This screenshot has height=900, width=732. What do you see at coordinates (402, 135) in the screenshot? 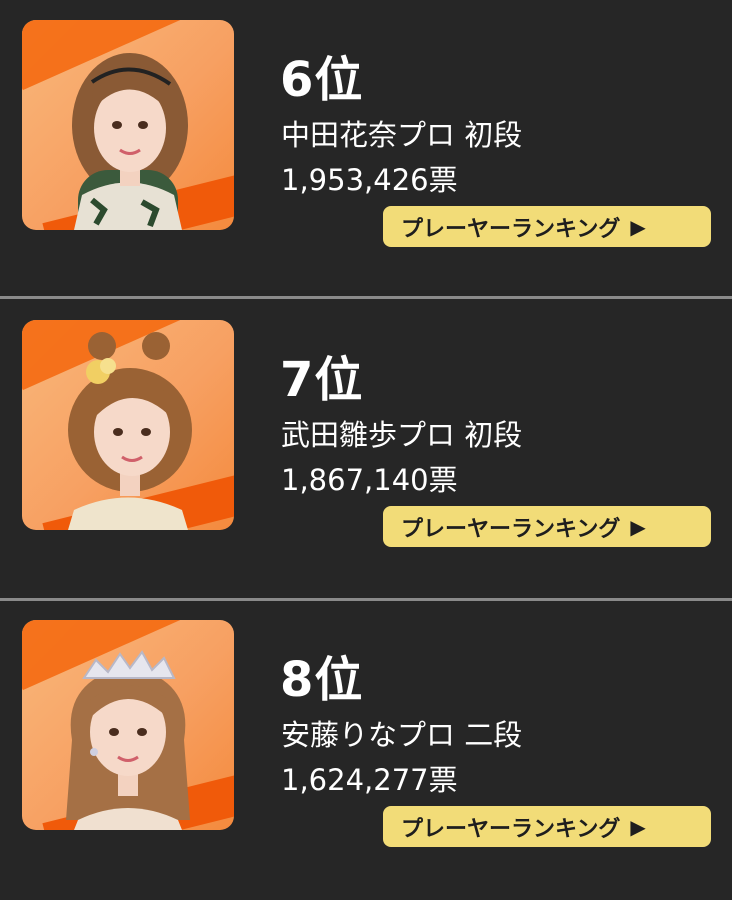
I see `player-name: 中田花奈プロ 初段` at bounding box center [402, 135].